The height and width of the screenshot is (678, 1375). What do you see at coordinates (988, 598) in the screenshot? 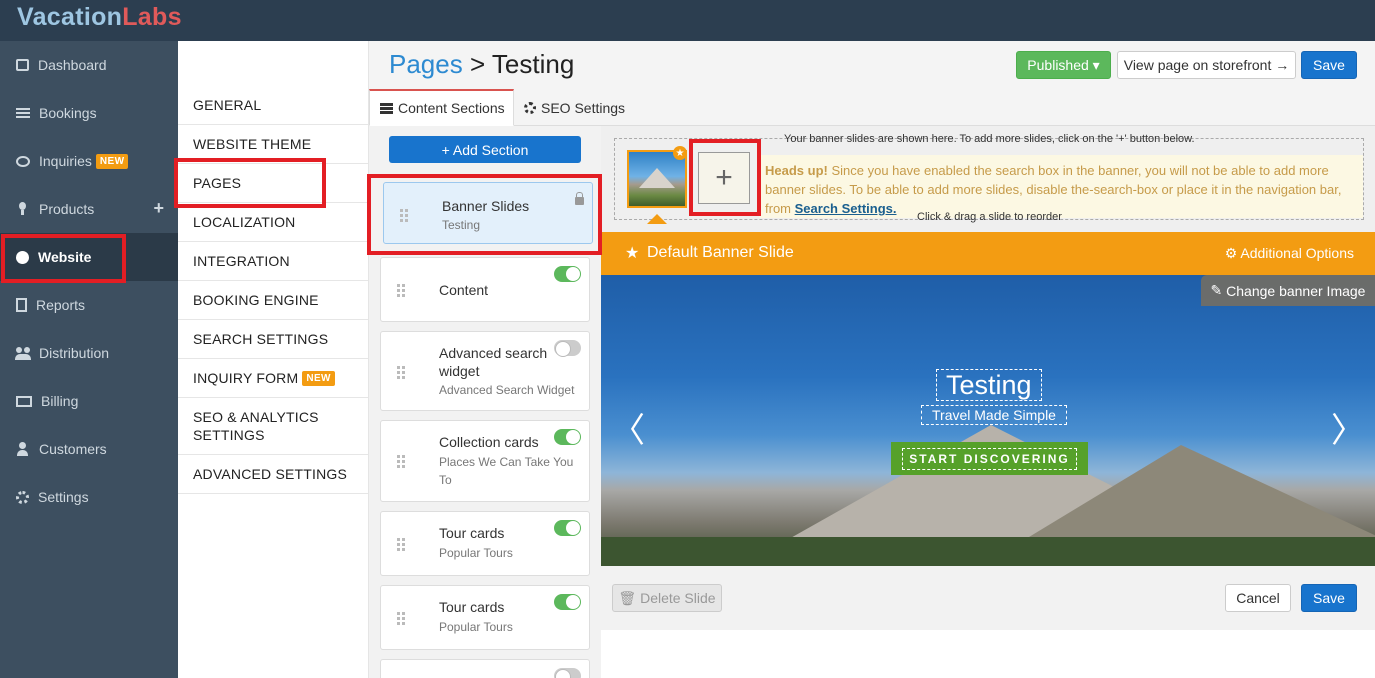
I see `slide-footer: 🗑 Delete Slide Cancel Save` at bounding box center [988, 598].